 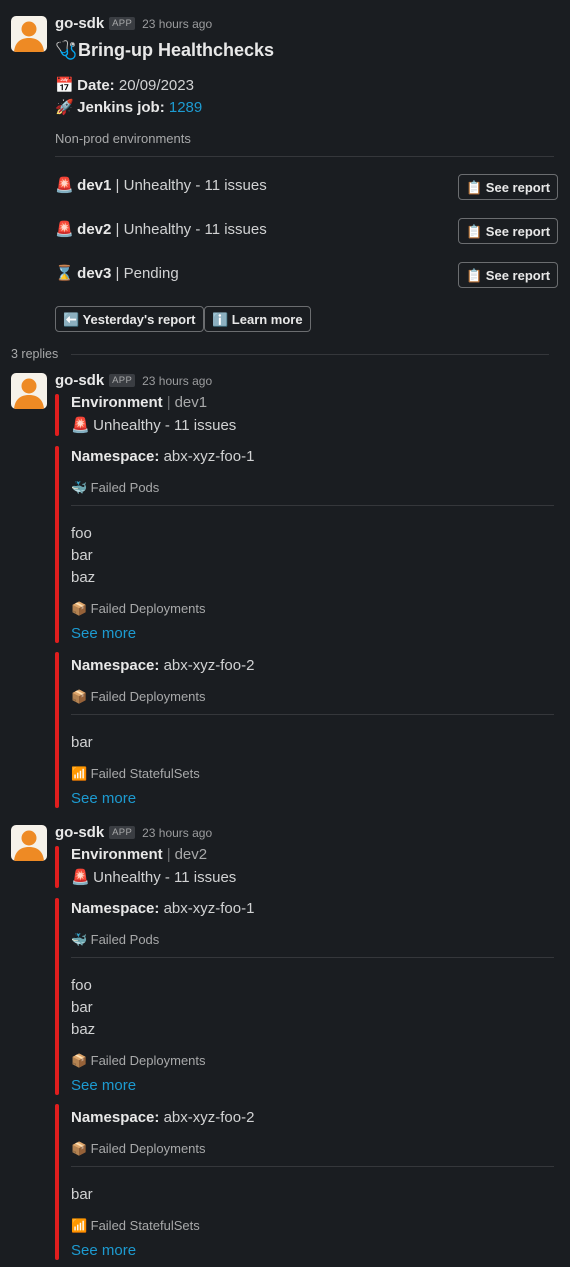 I want to click on stethoscope-icon: 🩺, so click(x=66, y=50).